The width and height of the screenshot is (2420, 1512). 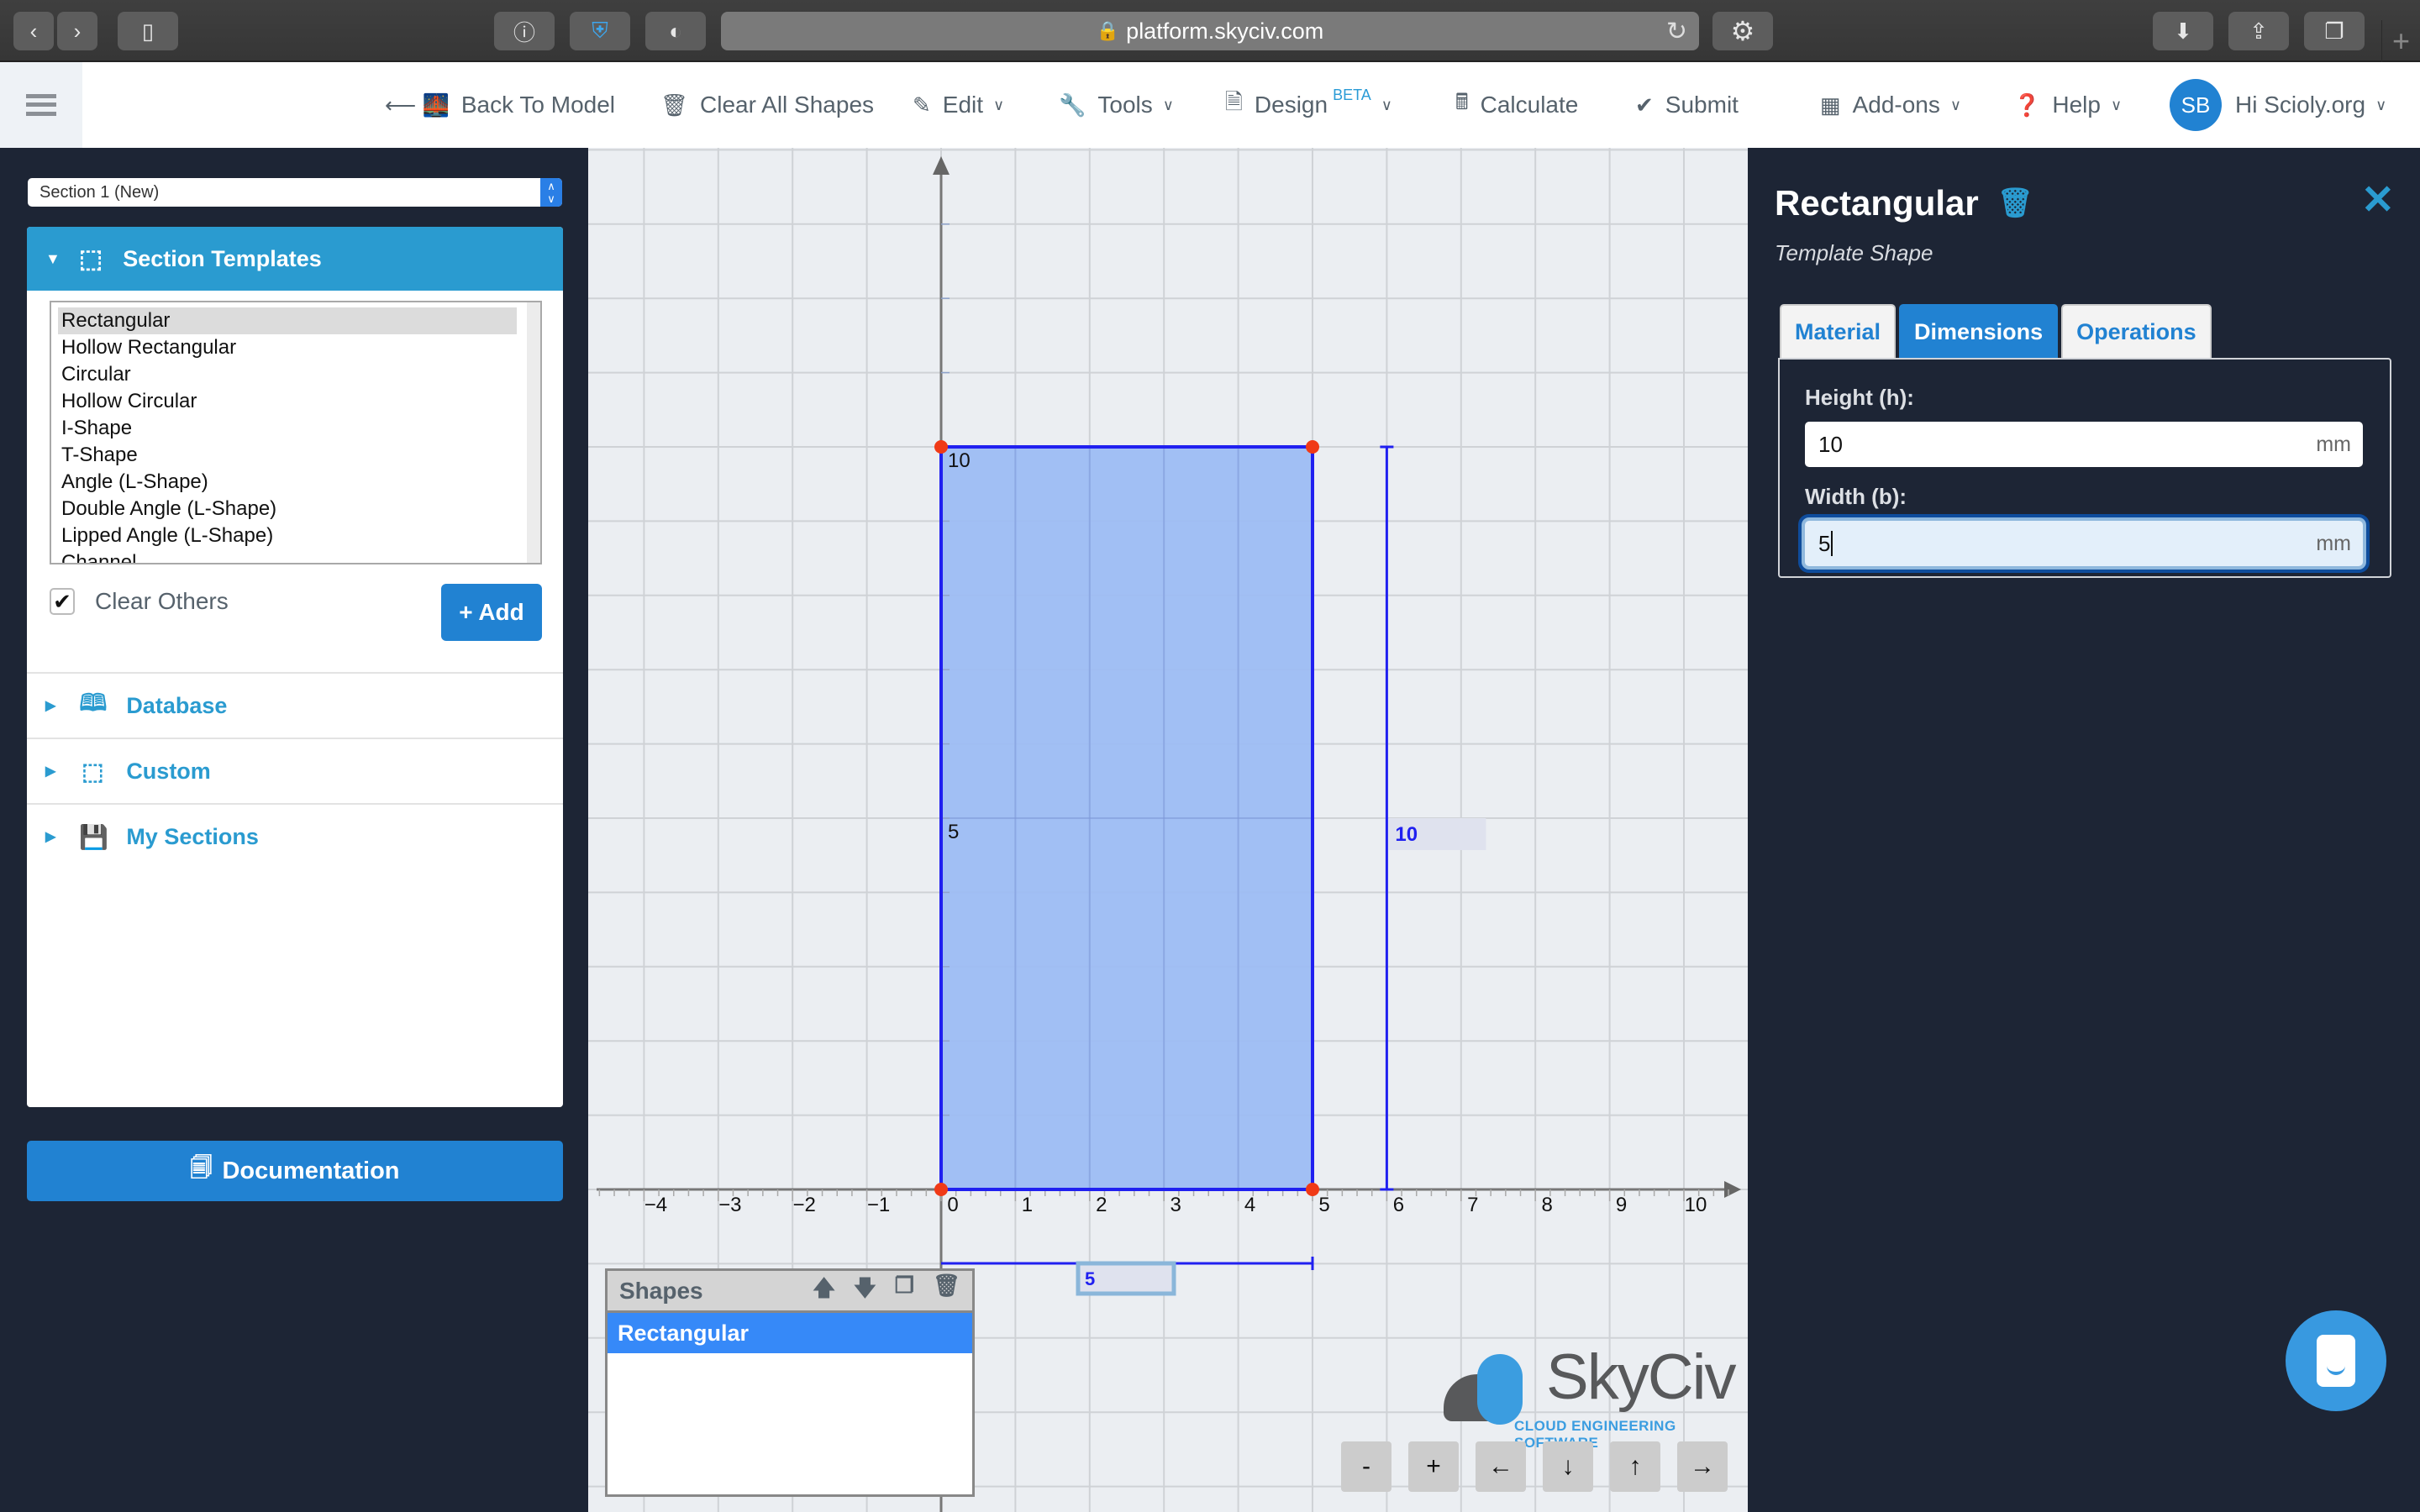 What do you see at coordinates (2085, 468) in the screenshot?
I see `dimensions-tab-body: Height (h): 10 mm Width (b): 5 mm` at bounding box center [2085, 468].